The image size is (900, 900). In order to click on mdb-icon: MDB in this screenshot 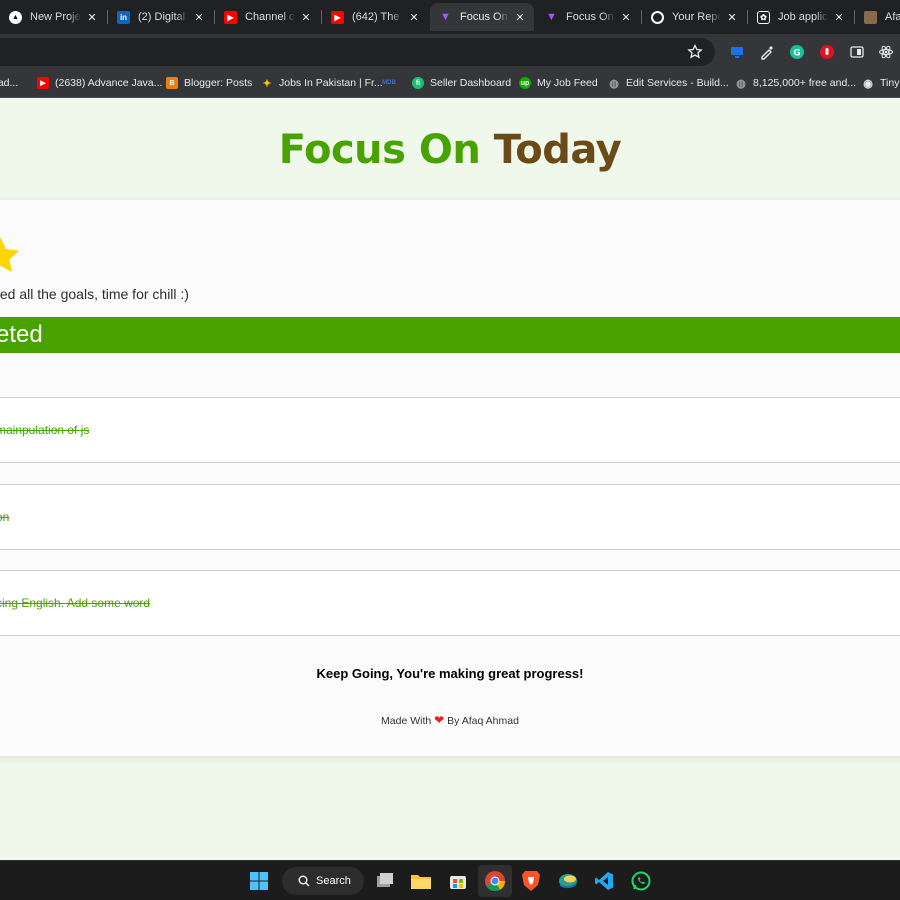, I will do `click(389, 83)`.